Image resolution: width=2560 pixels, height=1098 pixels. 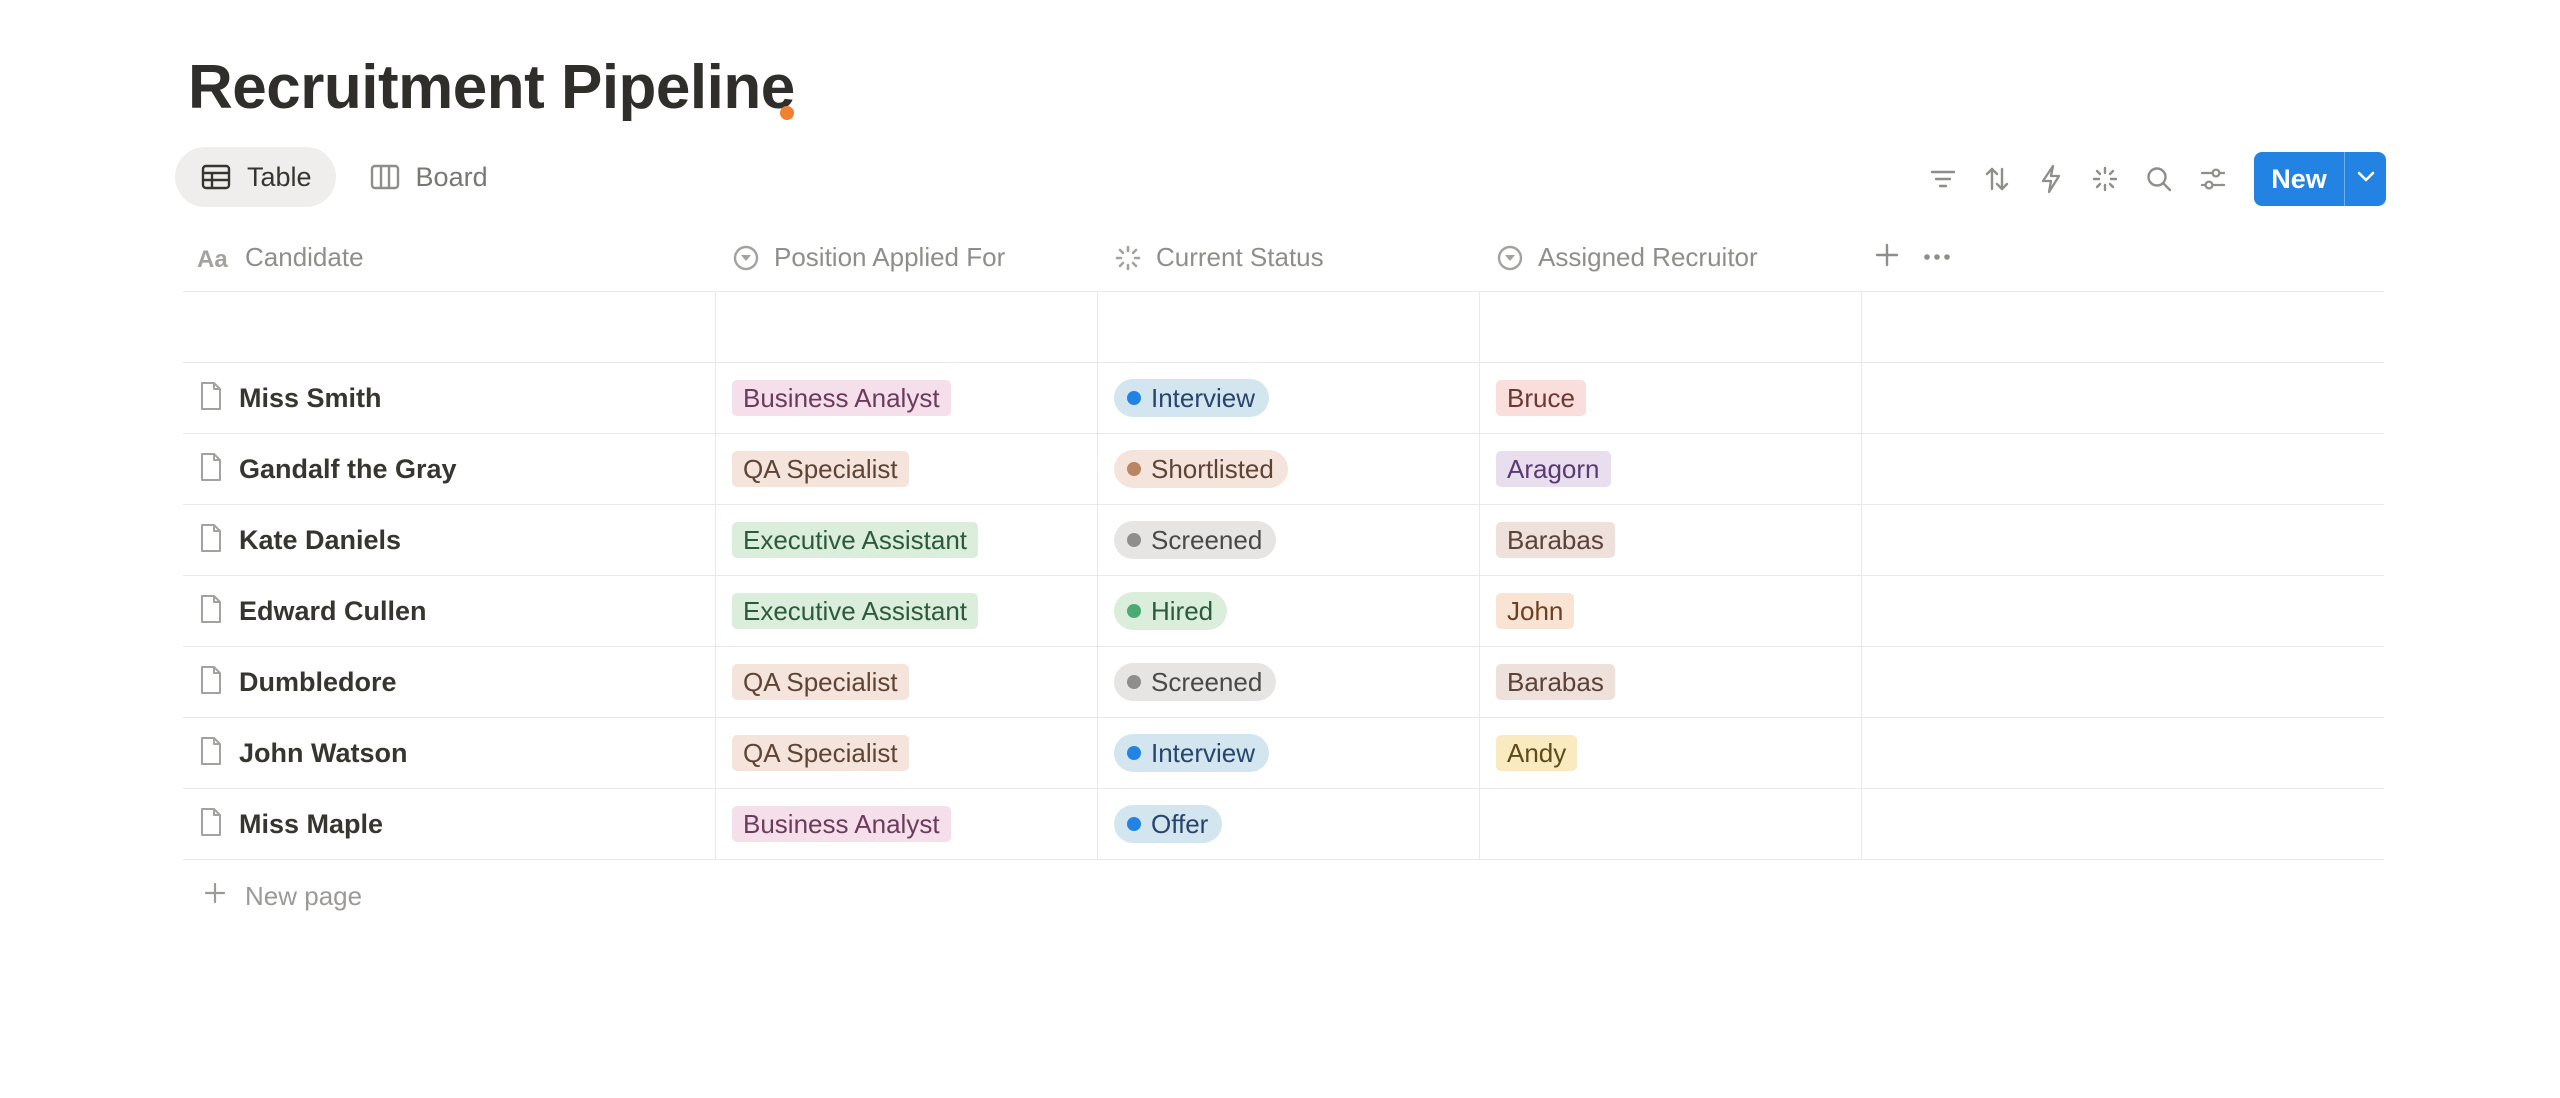 I want to click on status-label: Shortlisted, so click(x=1212, y=468).